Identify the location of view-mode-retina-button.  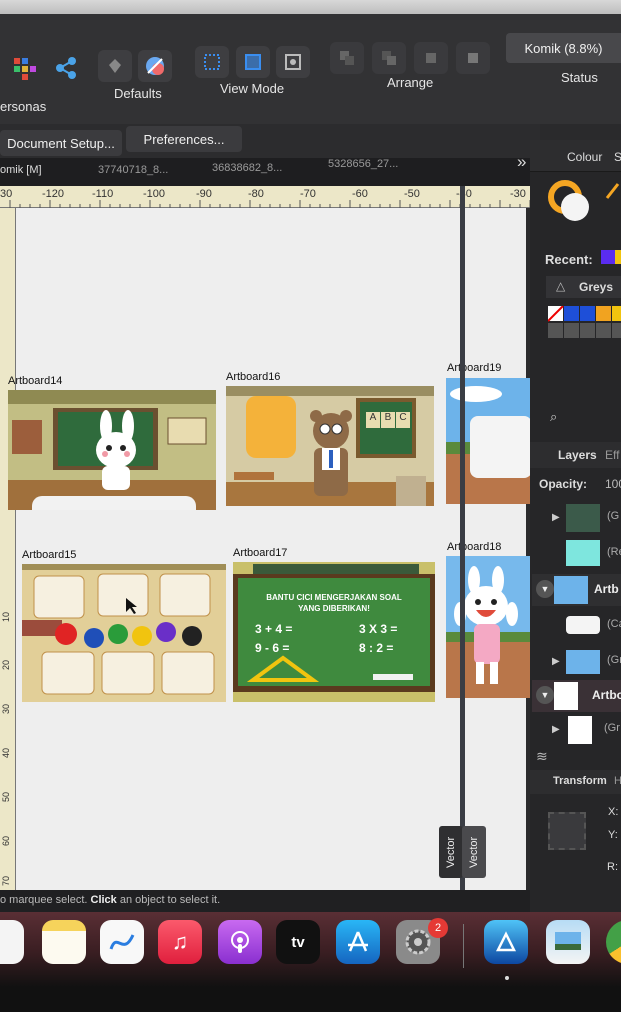
(293, 62).